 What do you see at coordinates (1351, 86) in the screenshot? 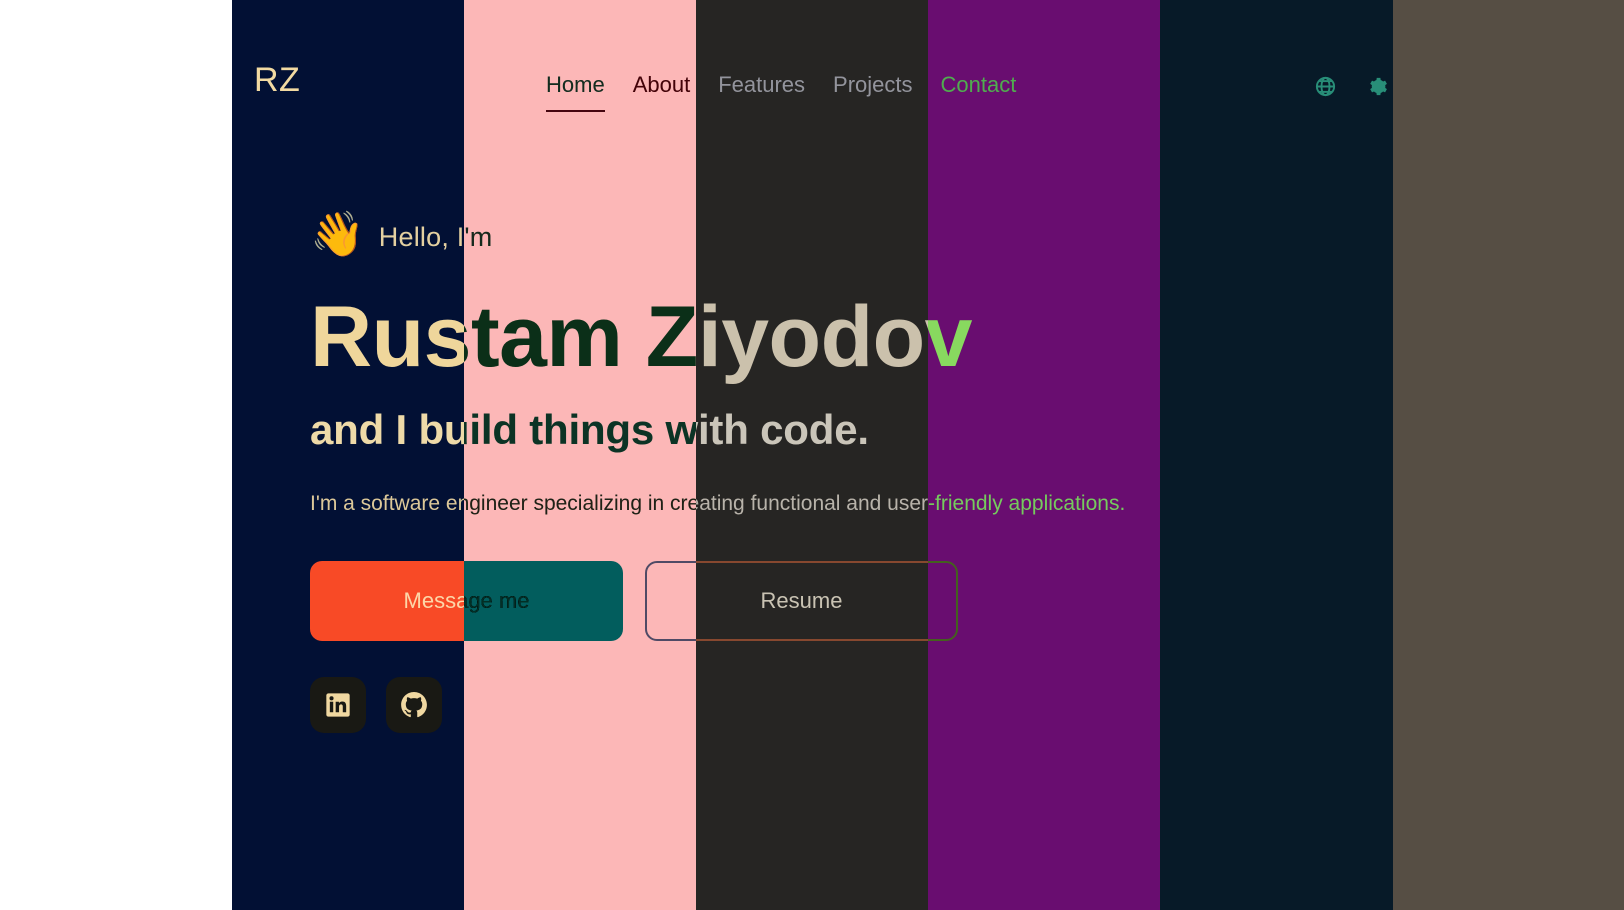
I see `header-actions` at bounding box center [1351, 86].